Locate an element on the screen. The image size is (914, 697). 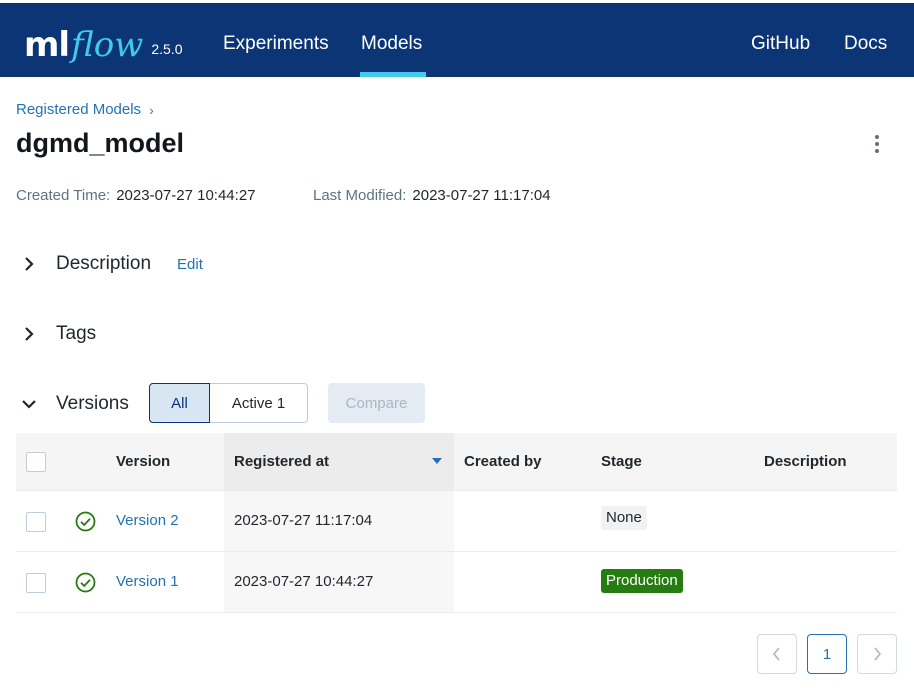
logo-flow-text: flow is located at coordinates (107, 45).